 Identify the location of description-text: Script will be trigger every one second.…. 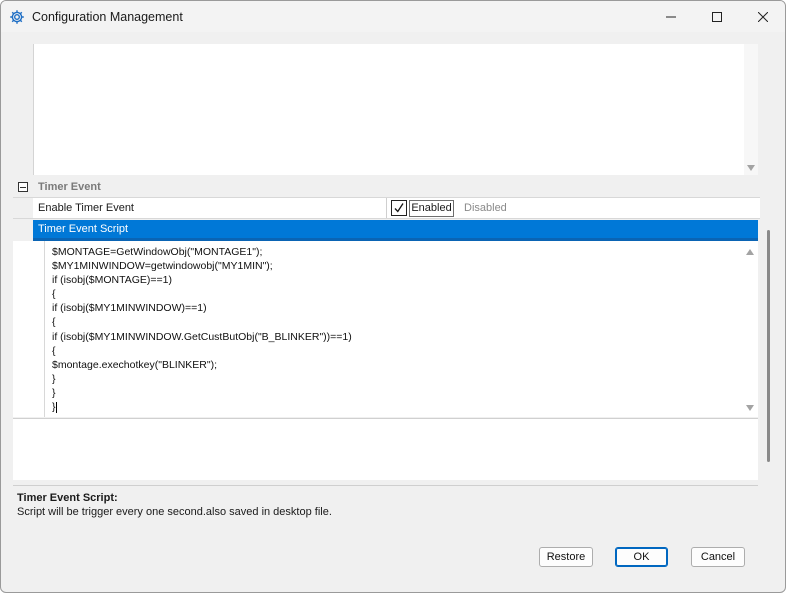
(174, 512).